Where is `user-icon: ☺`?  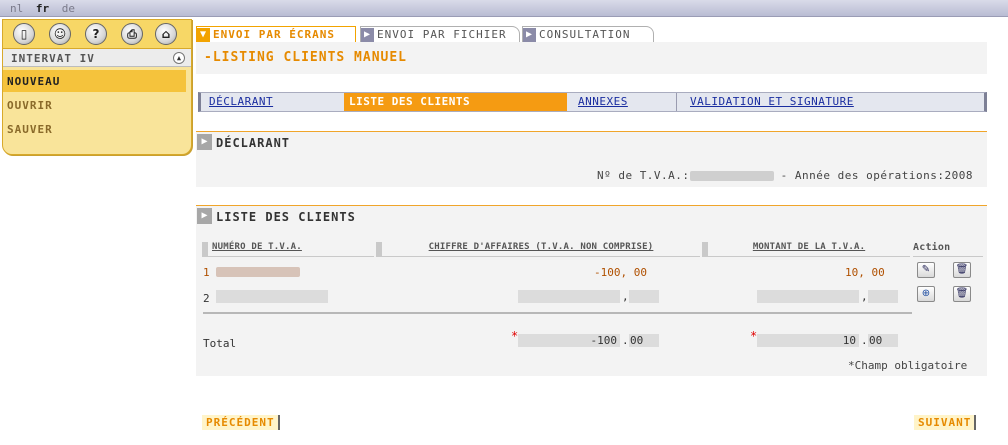 user-icon: ☺ is located at coordinates (60, 34).